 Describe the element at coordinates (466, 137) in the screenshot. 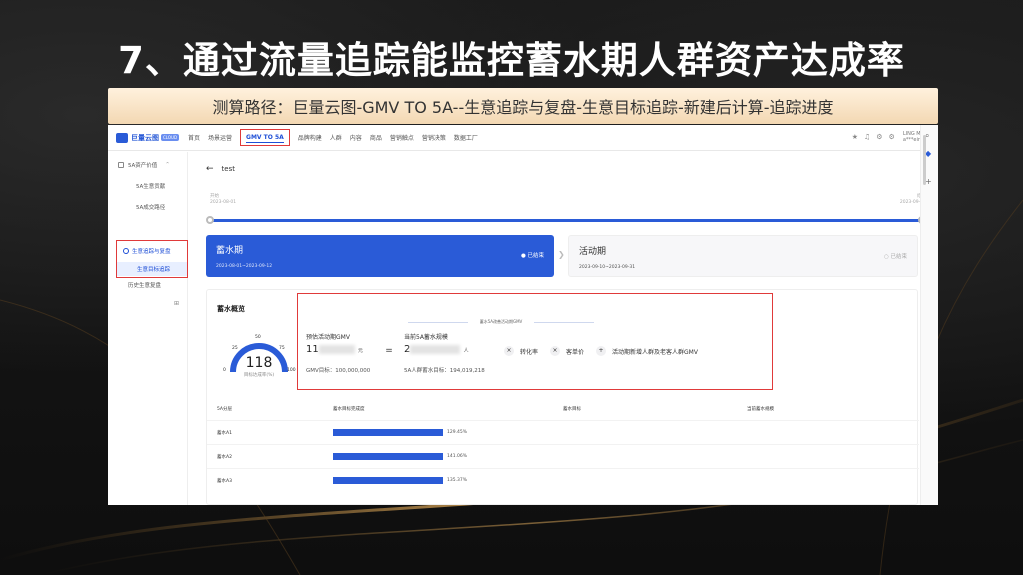

I see `nav-data-factory: 数据工厂` at that location.